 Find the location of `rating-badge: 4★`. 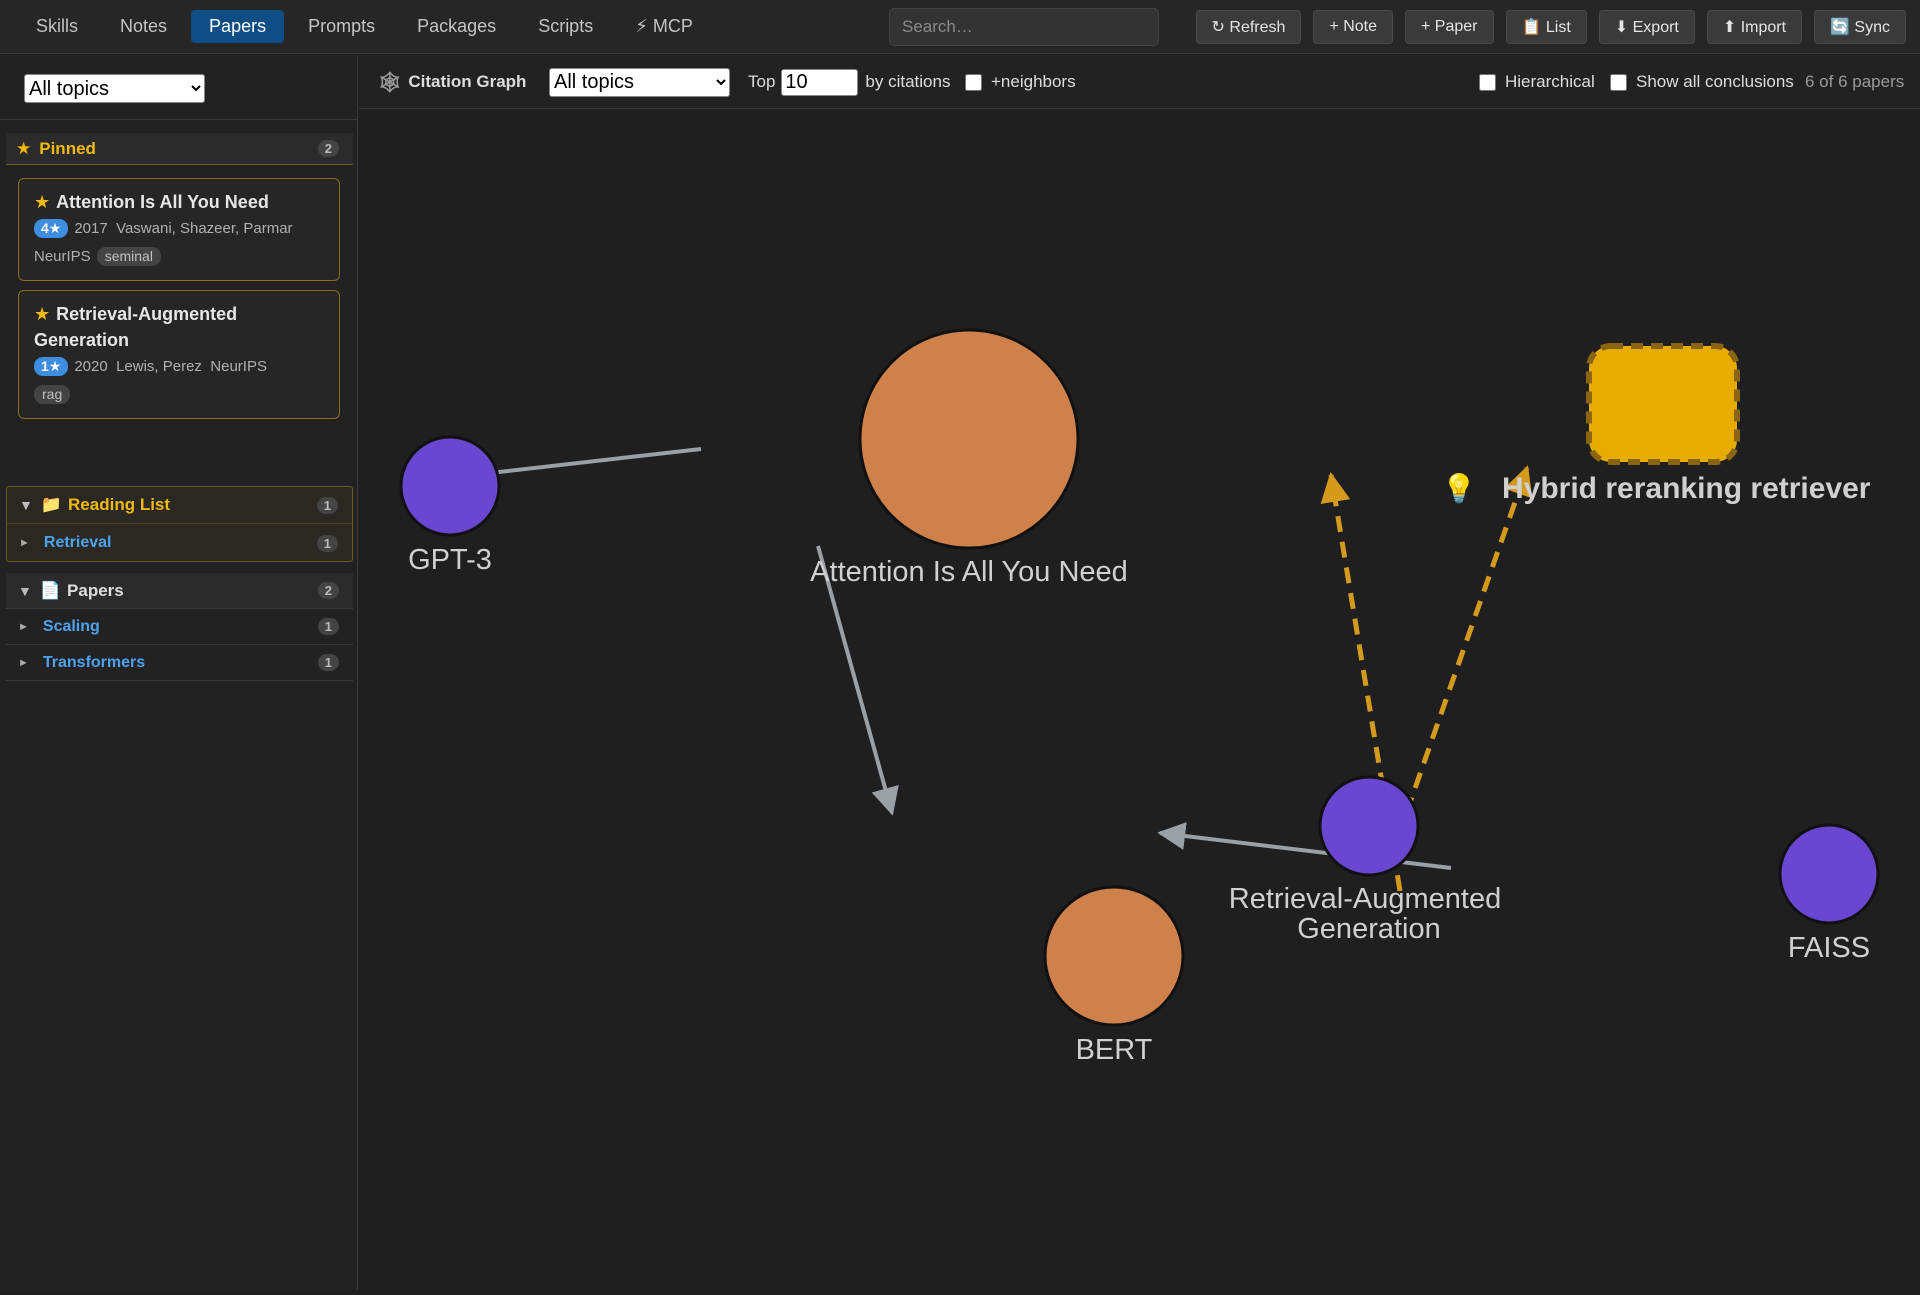

rating-badge: 4★ is located at coordinates (51, 228).